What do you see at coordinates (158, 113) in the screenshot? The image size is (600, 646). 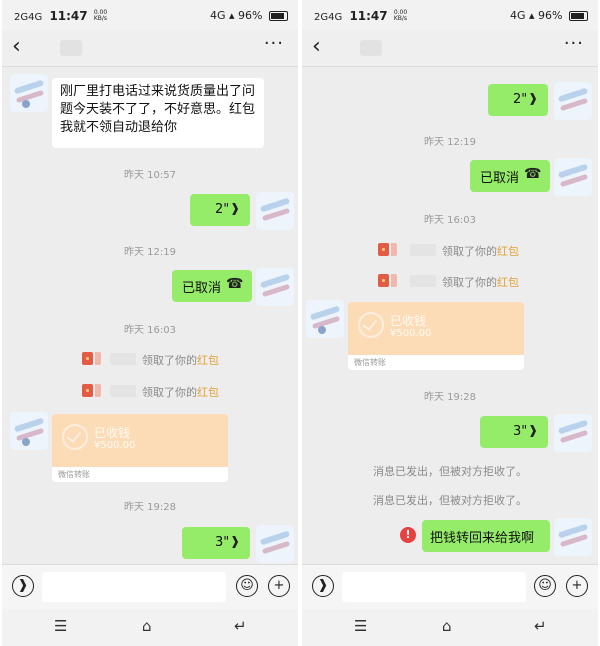 I see `chat-message-received: 刚厂里打电话过来说货质量出了问题今天装不了了，不好意思。红包我就不领自动退给你` at bounding box center [158, 113].